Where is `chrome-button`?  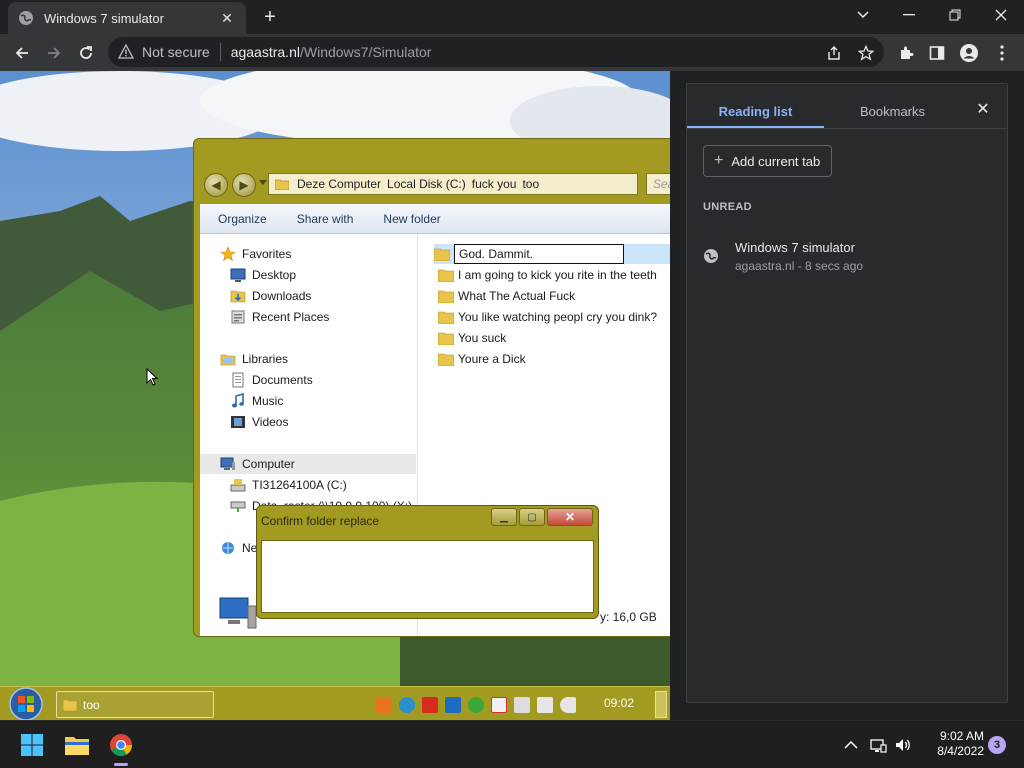 chrome-button is located at coordinates (121, 745).